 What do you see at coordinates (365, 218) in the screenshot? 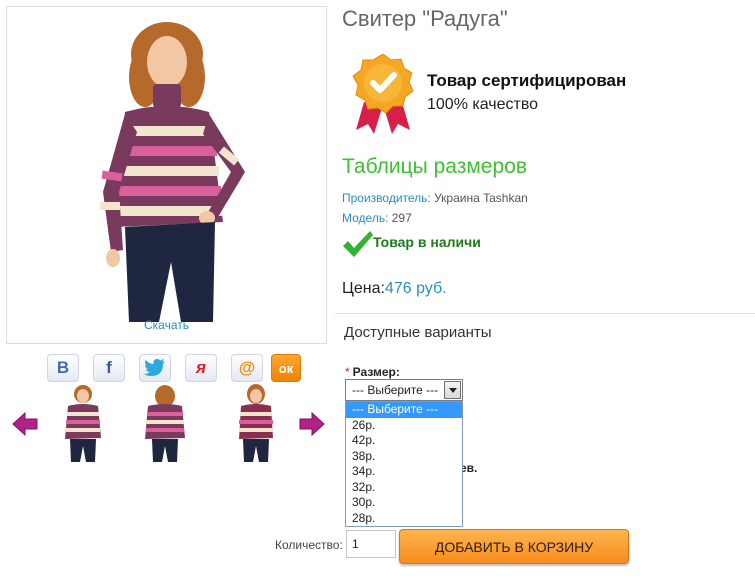
I see `model-label: Модель:` at bounding box center [365, 218].